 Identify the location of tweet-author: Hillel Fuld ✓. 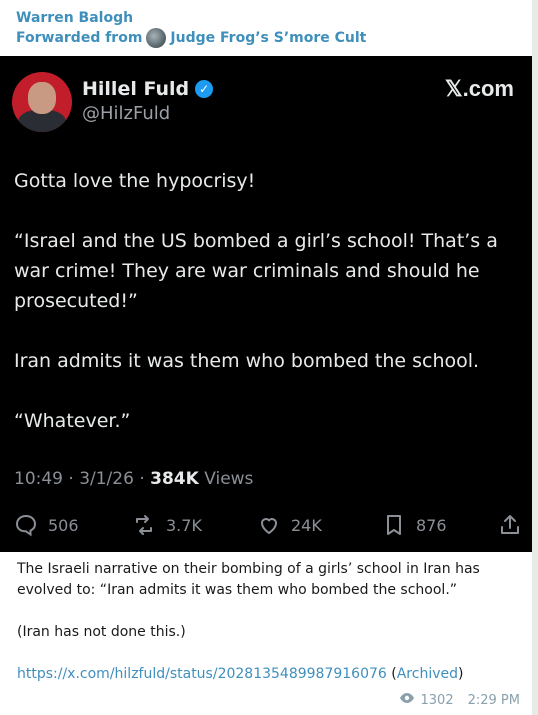
(148, 89).